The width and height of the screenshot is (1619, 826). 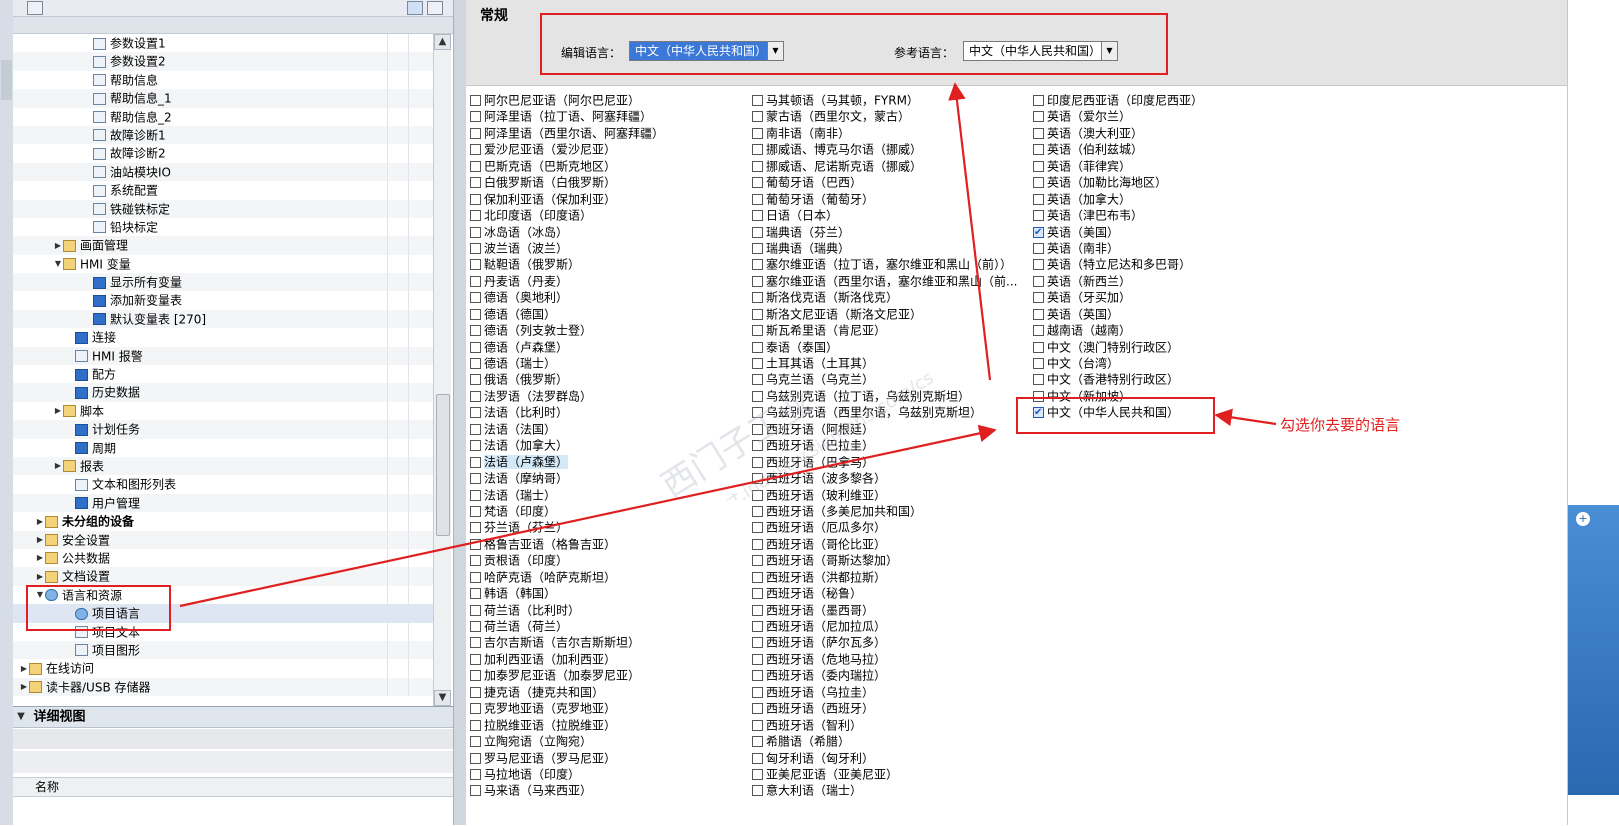 What do you see at coordinates (223, 503) in the screenshot?
I see `tree-item: 用户管理` at bounding box center [223, 503].